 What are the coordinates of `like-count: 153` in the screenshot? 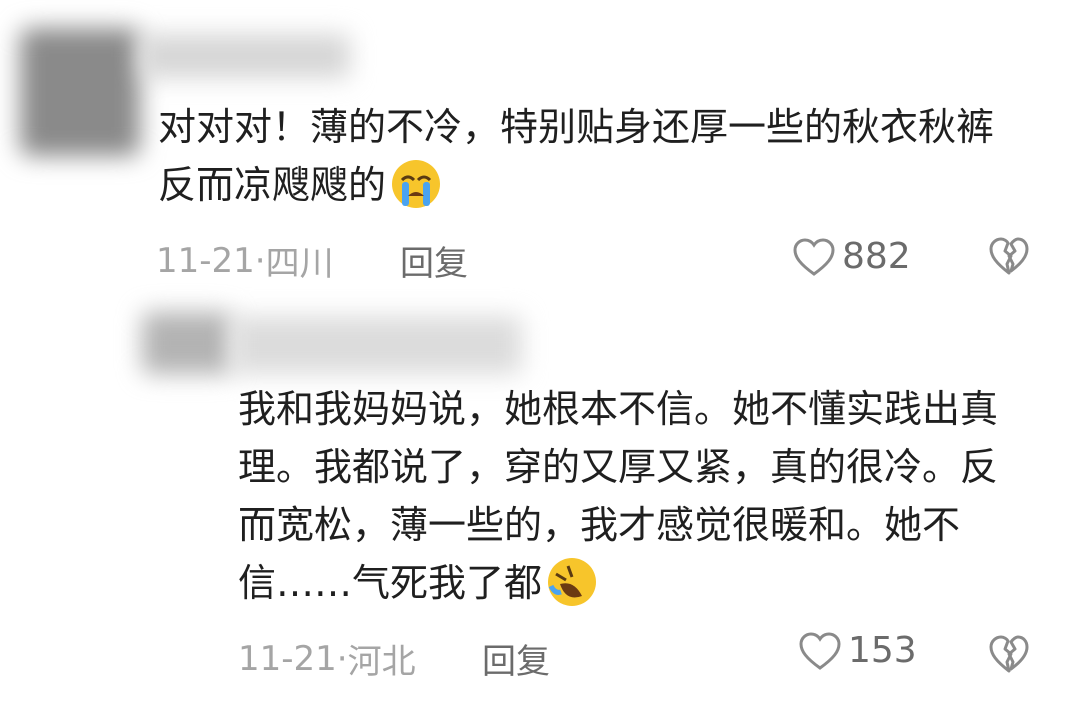 It's located at (882, 650).